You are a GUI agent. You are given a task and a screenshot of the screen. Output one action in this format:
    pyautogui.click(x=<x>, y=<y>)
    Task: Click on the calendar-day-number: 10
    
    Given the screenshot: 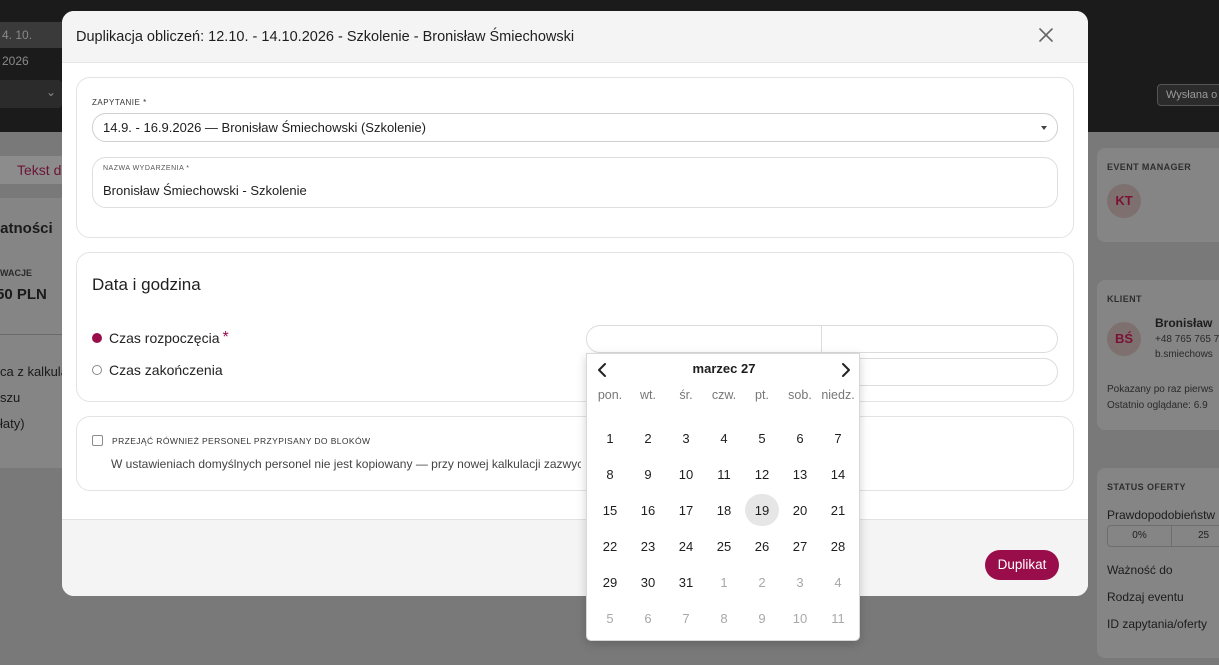 What is the action you would take?
    pyautogui.click(x=800, y=618)
    